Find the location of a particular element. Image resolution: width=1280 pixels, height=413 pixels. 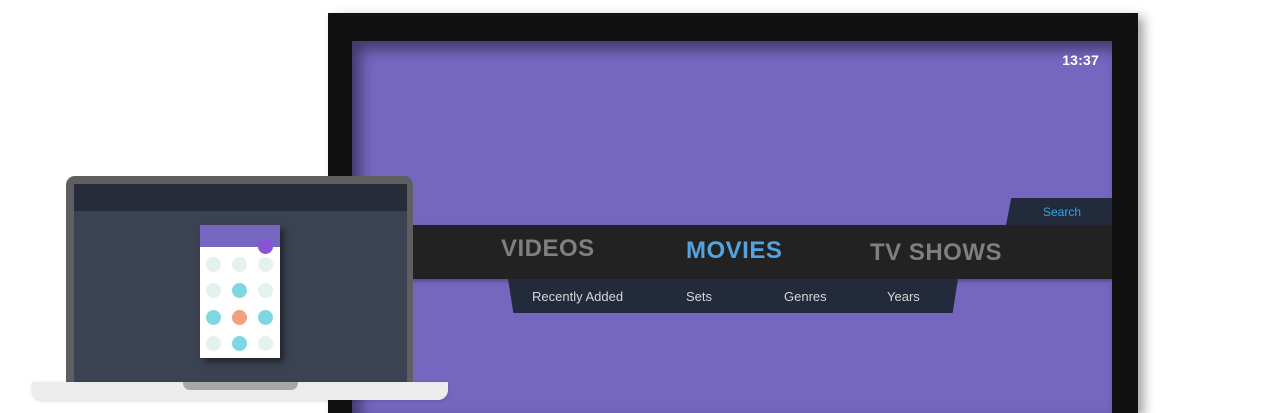

remote-app-window is located at coordinates (240, 291).